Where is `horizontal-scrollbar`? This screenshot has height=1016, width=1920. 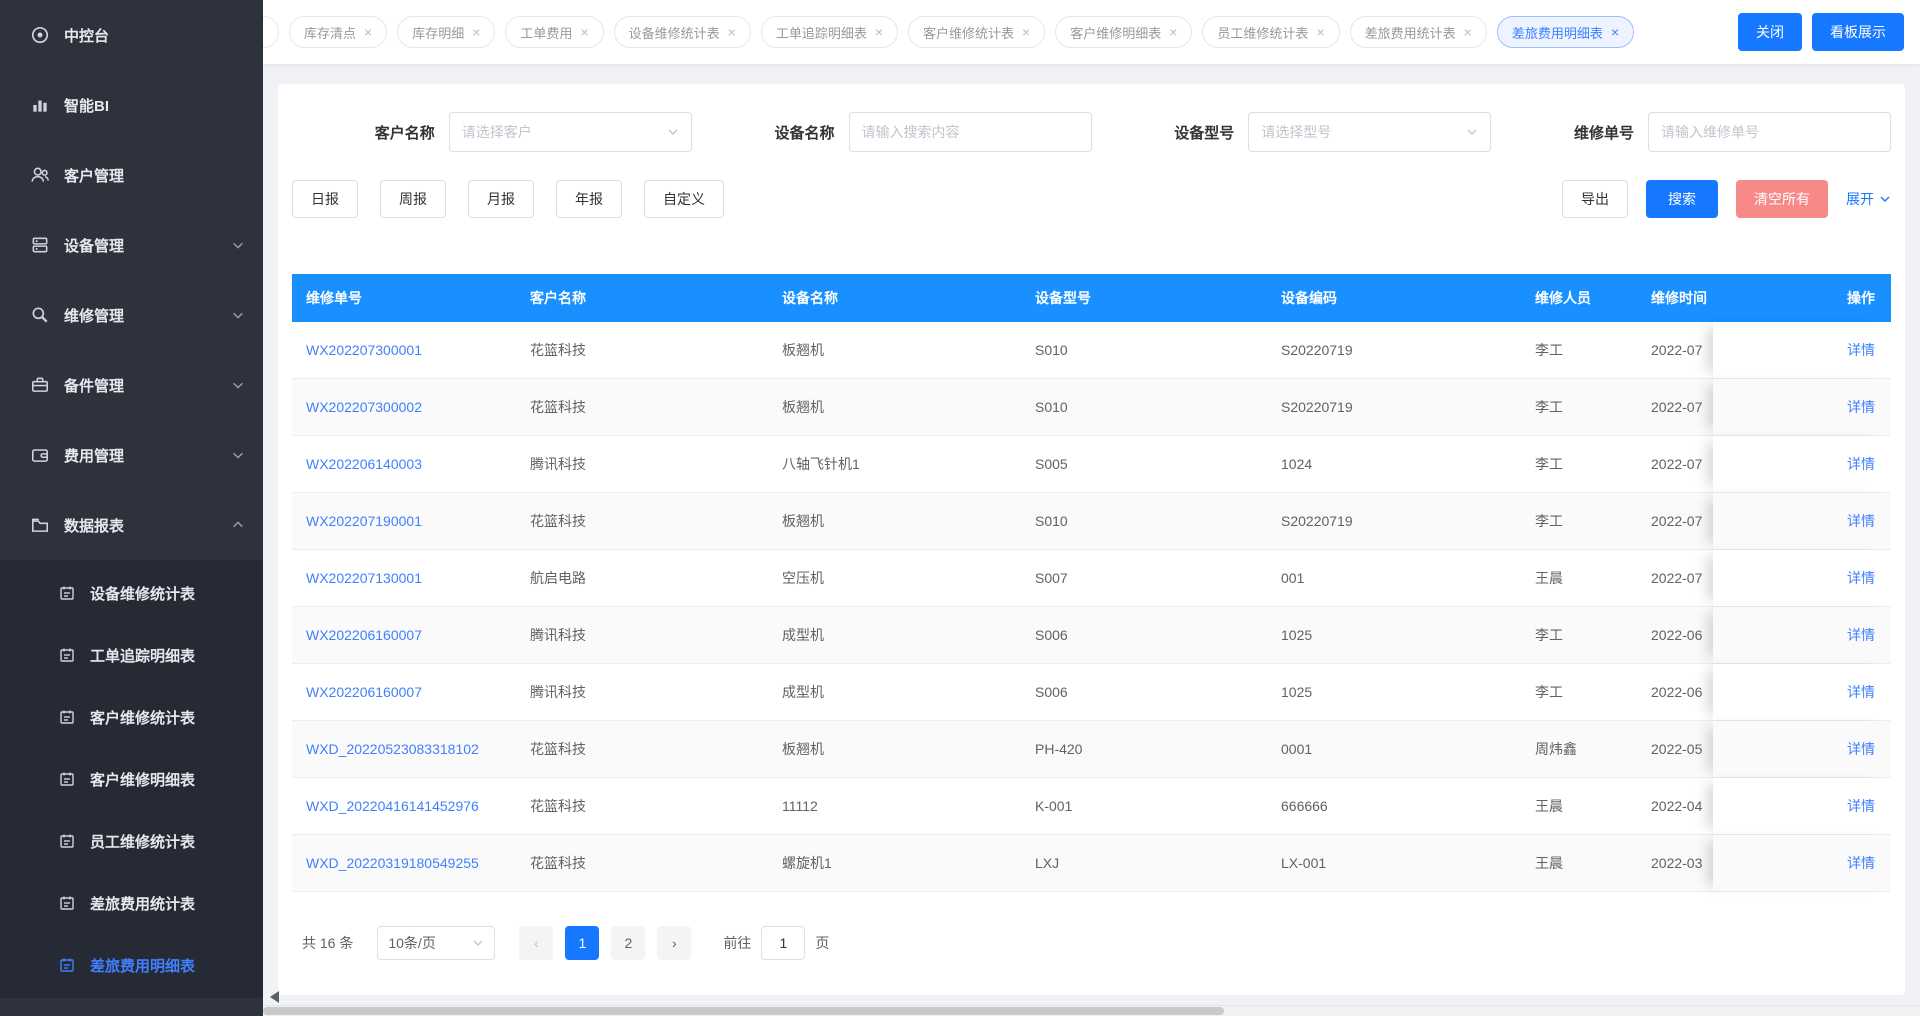 horizontal-scrollbar is located at coordinates (1091, 1010).